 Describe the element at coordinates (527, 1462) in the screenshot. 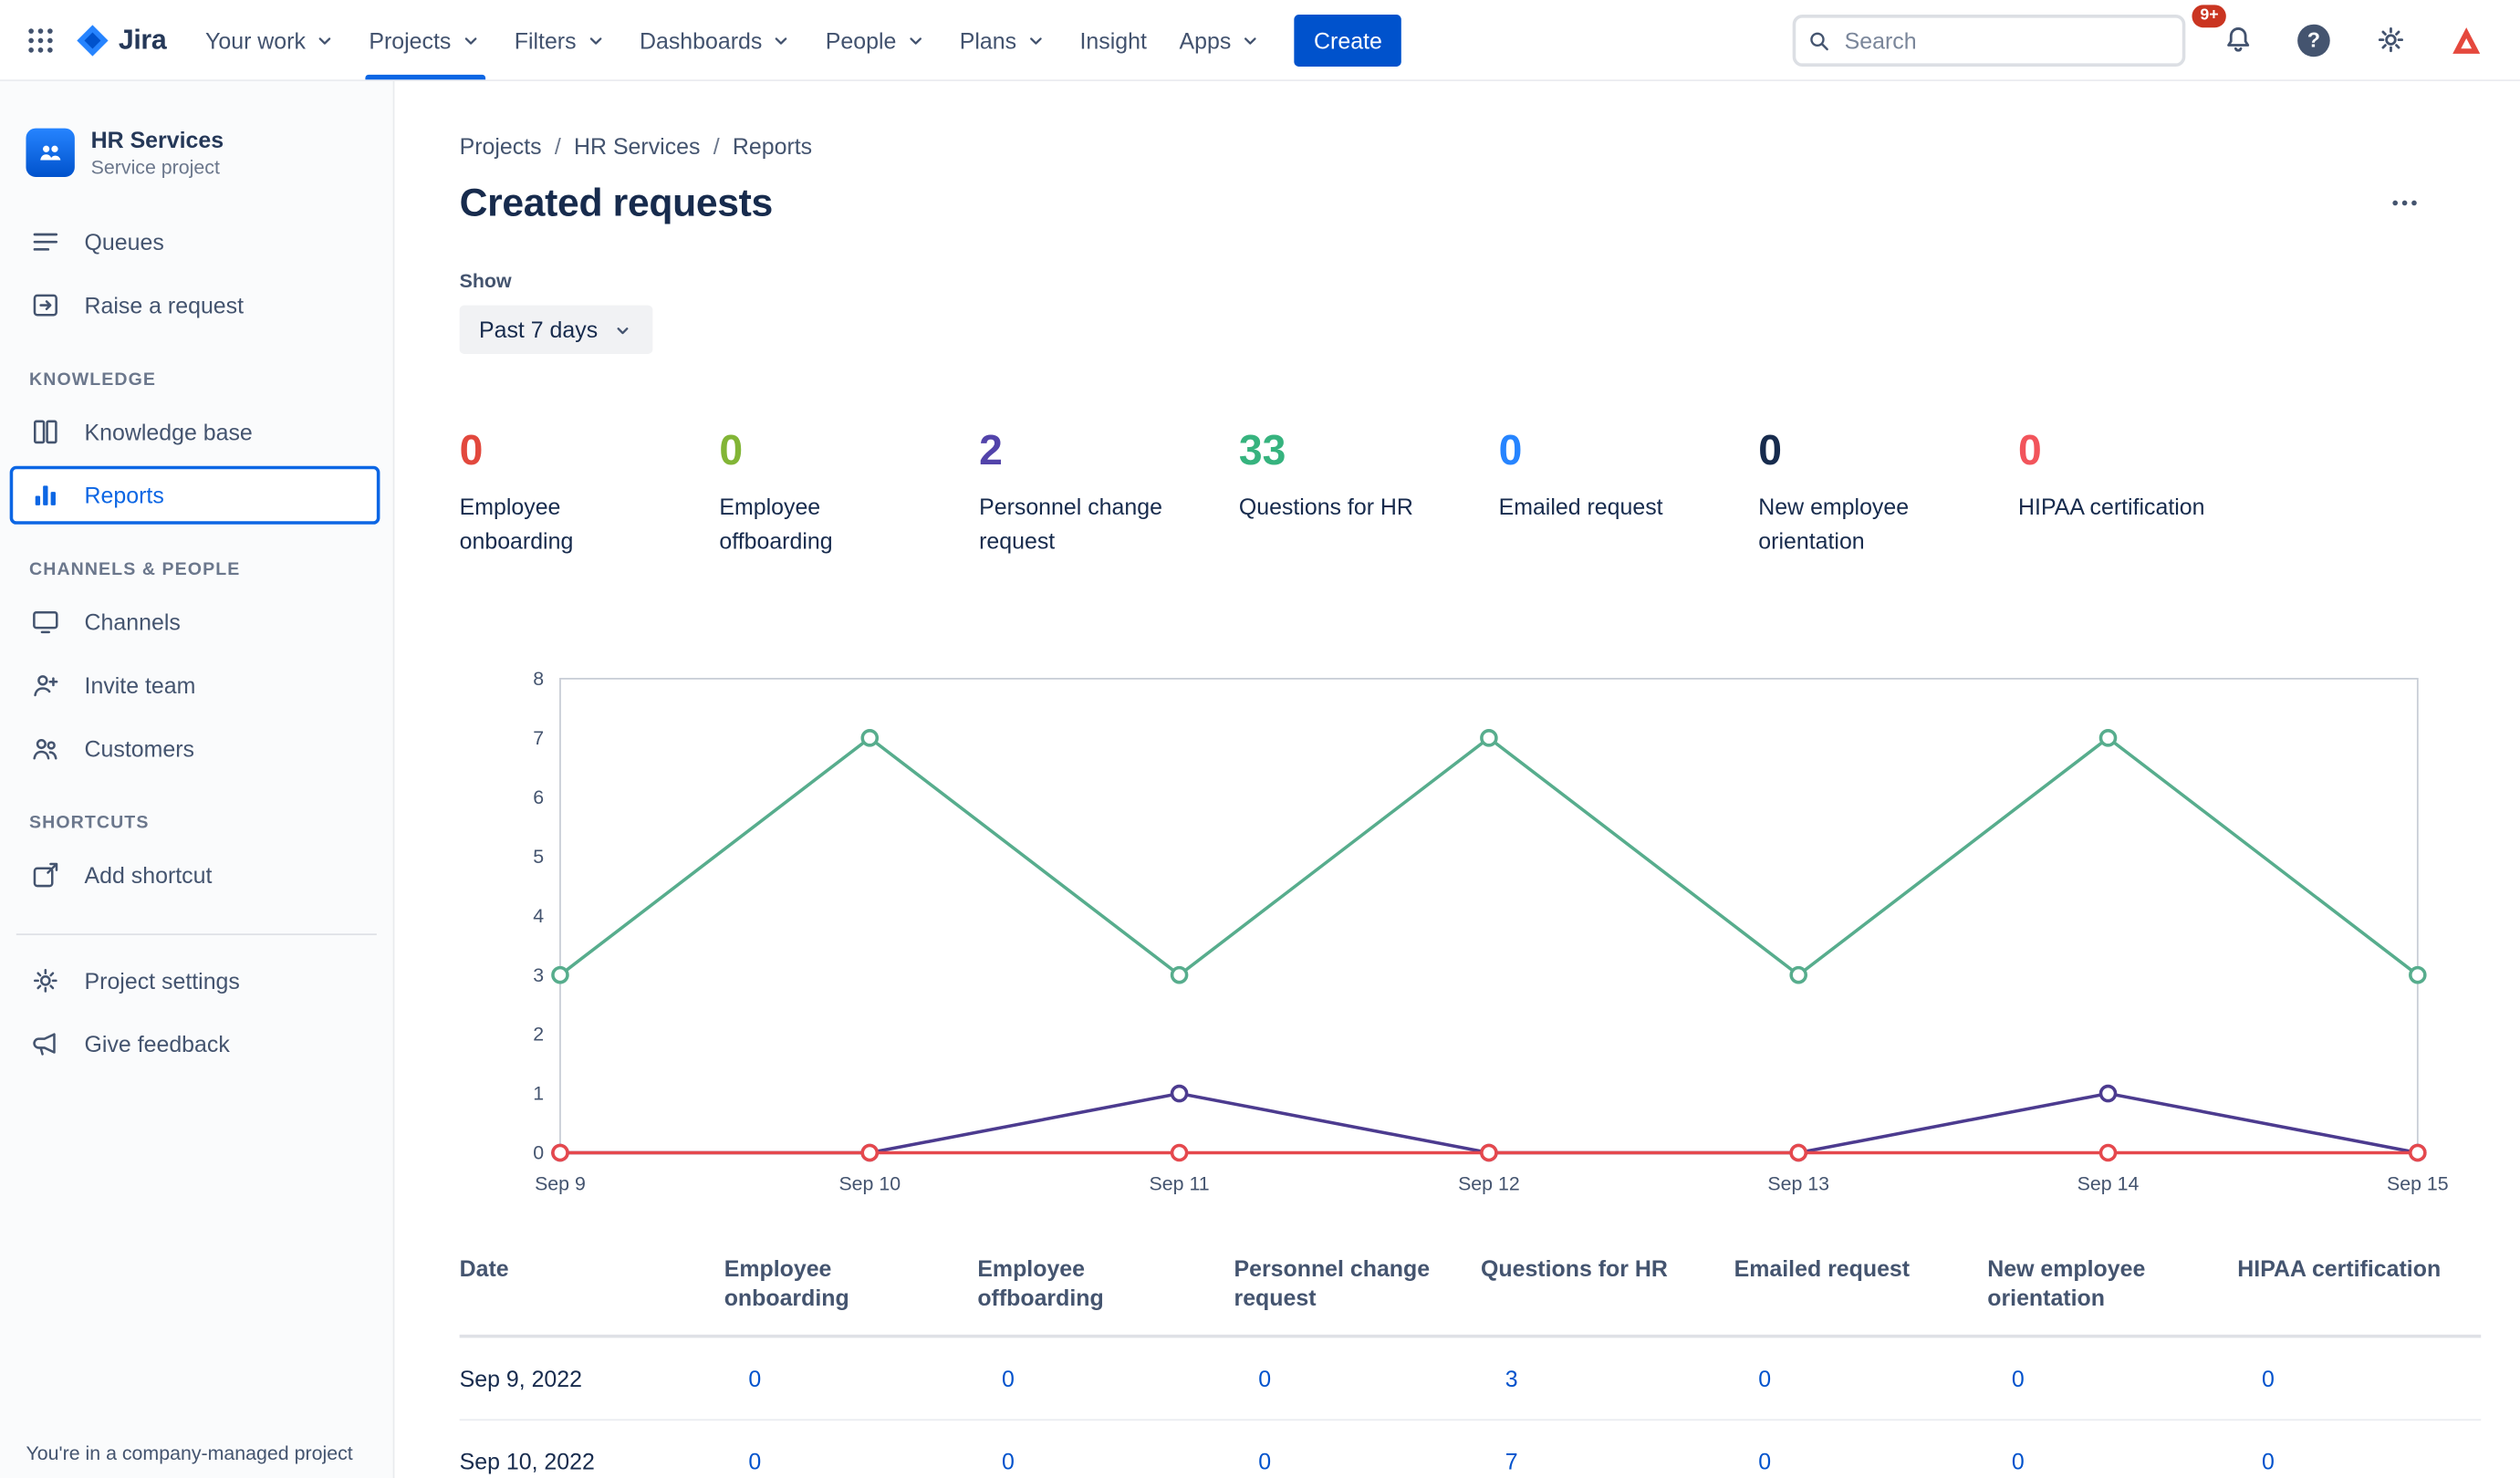

I see `cell-date: Sep 10, 2022` at that location.